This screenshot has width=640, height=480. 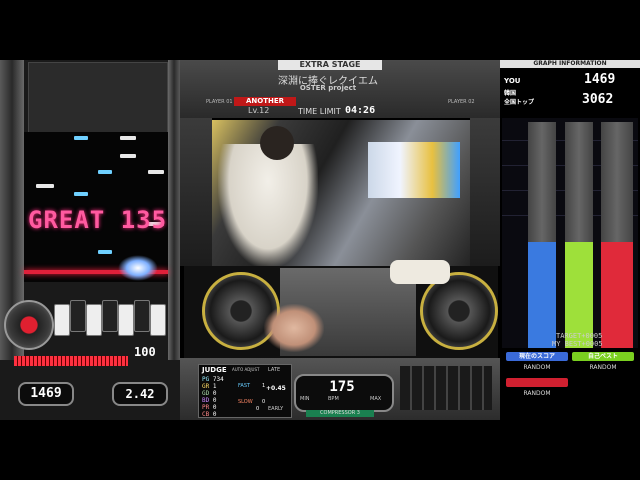 What do you see at coordinates (510, 93) in the screenshot?
I see `region-label: 韓国` at bounding box center [510, 93].